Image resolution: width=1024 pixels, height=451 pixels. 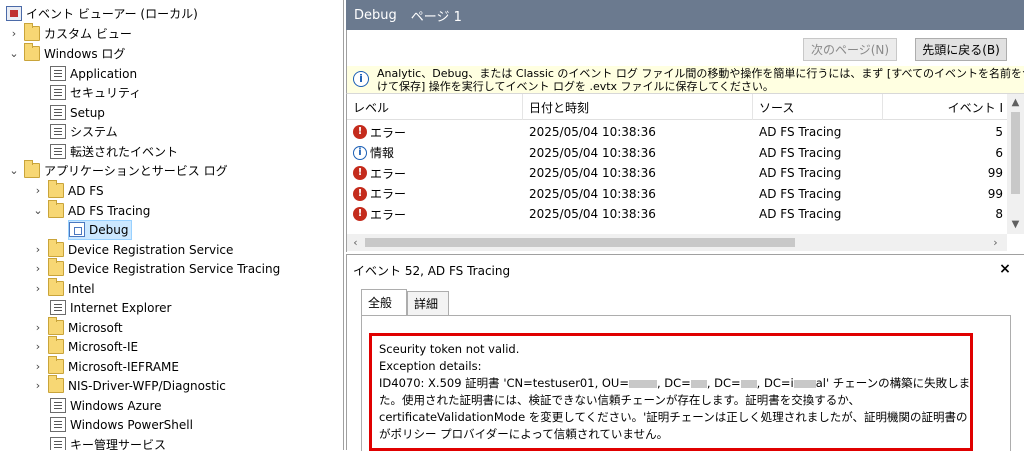 I want to click on table-row: i 情報 2025/05/04 10:38:36 AD FS Tracing 6, so click(x=677, y=153).